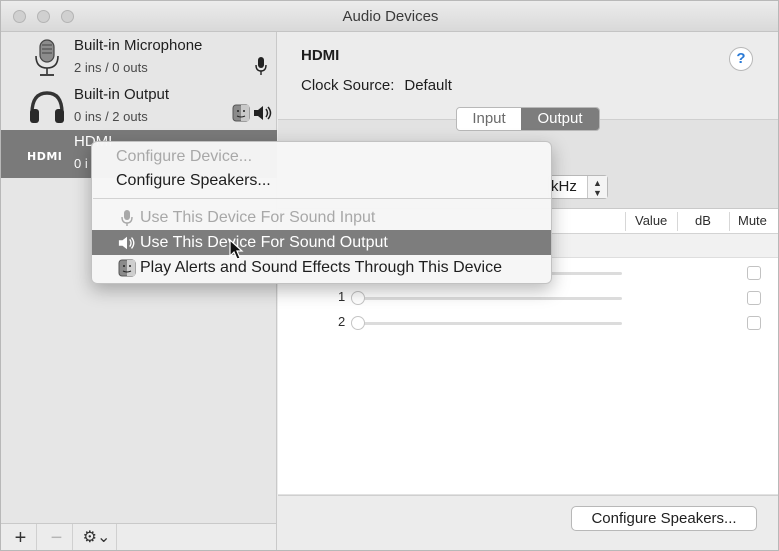 This screenshot has height=551, width=779. I want to click on input-output-tabs: Input Output, so click(528, 119).